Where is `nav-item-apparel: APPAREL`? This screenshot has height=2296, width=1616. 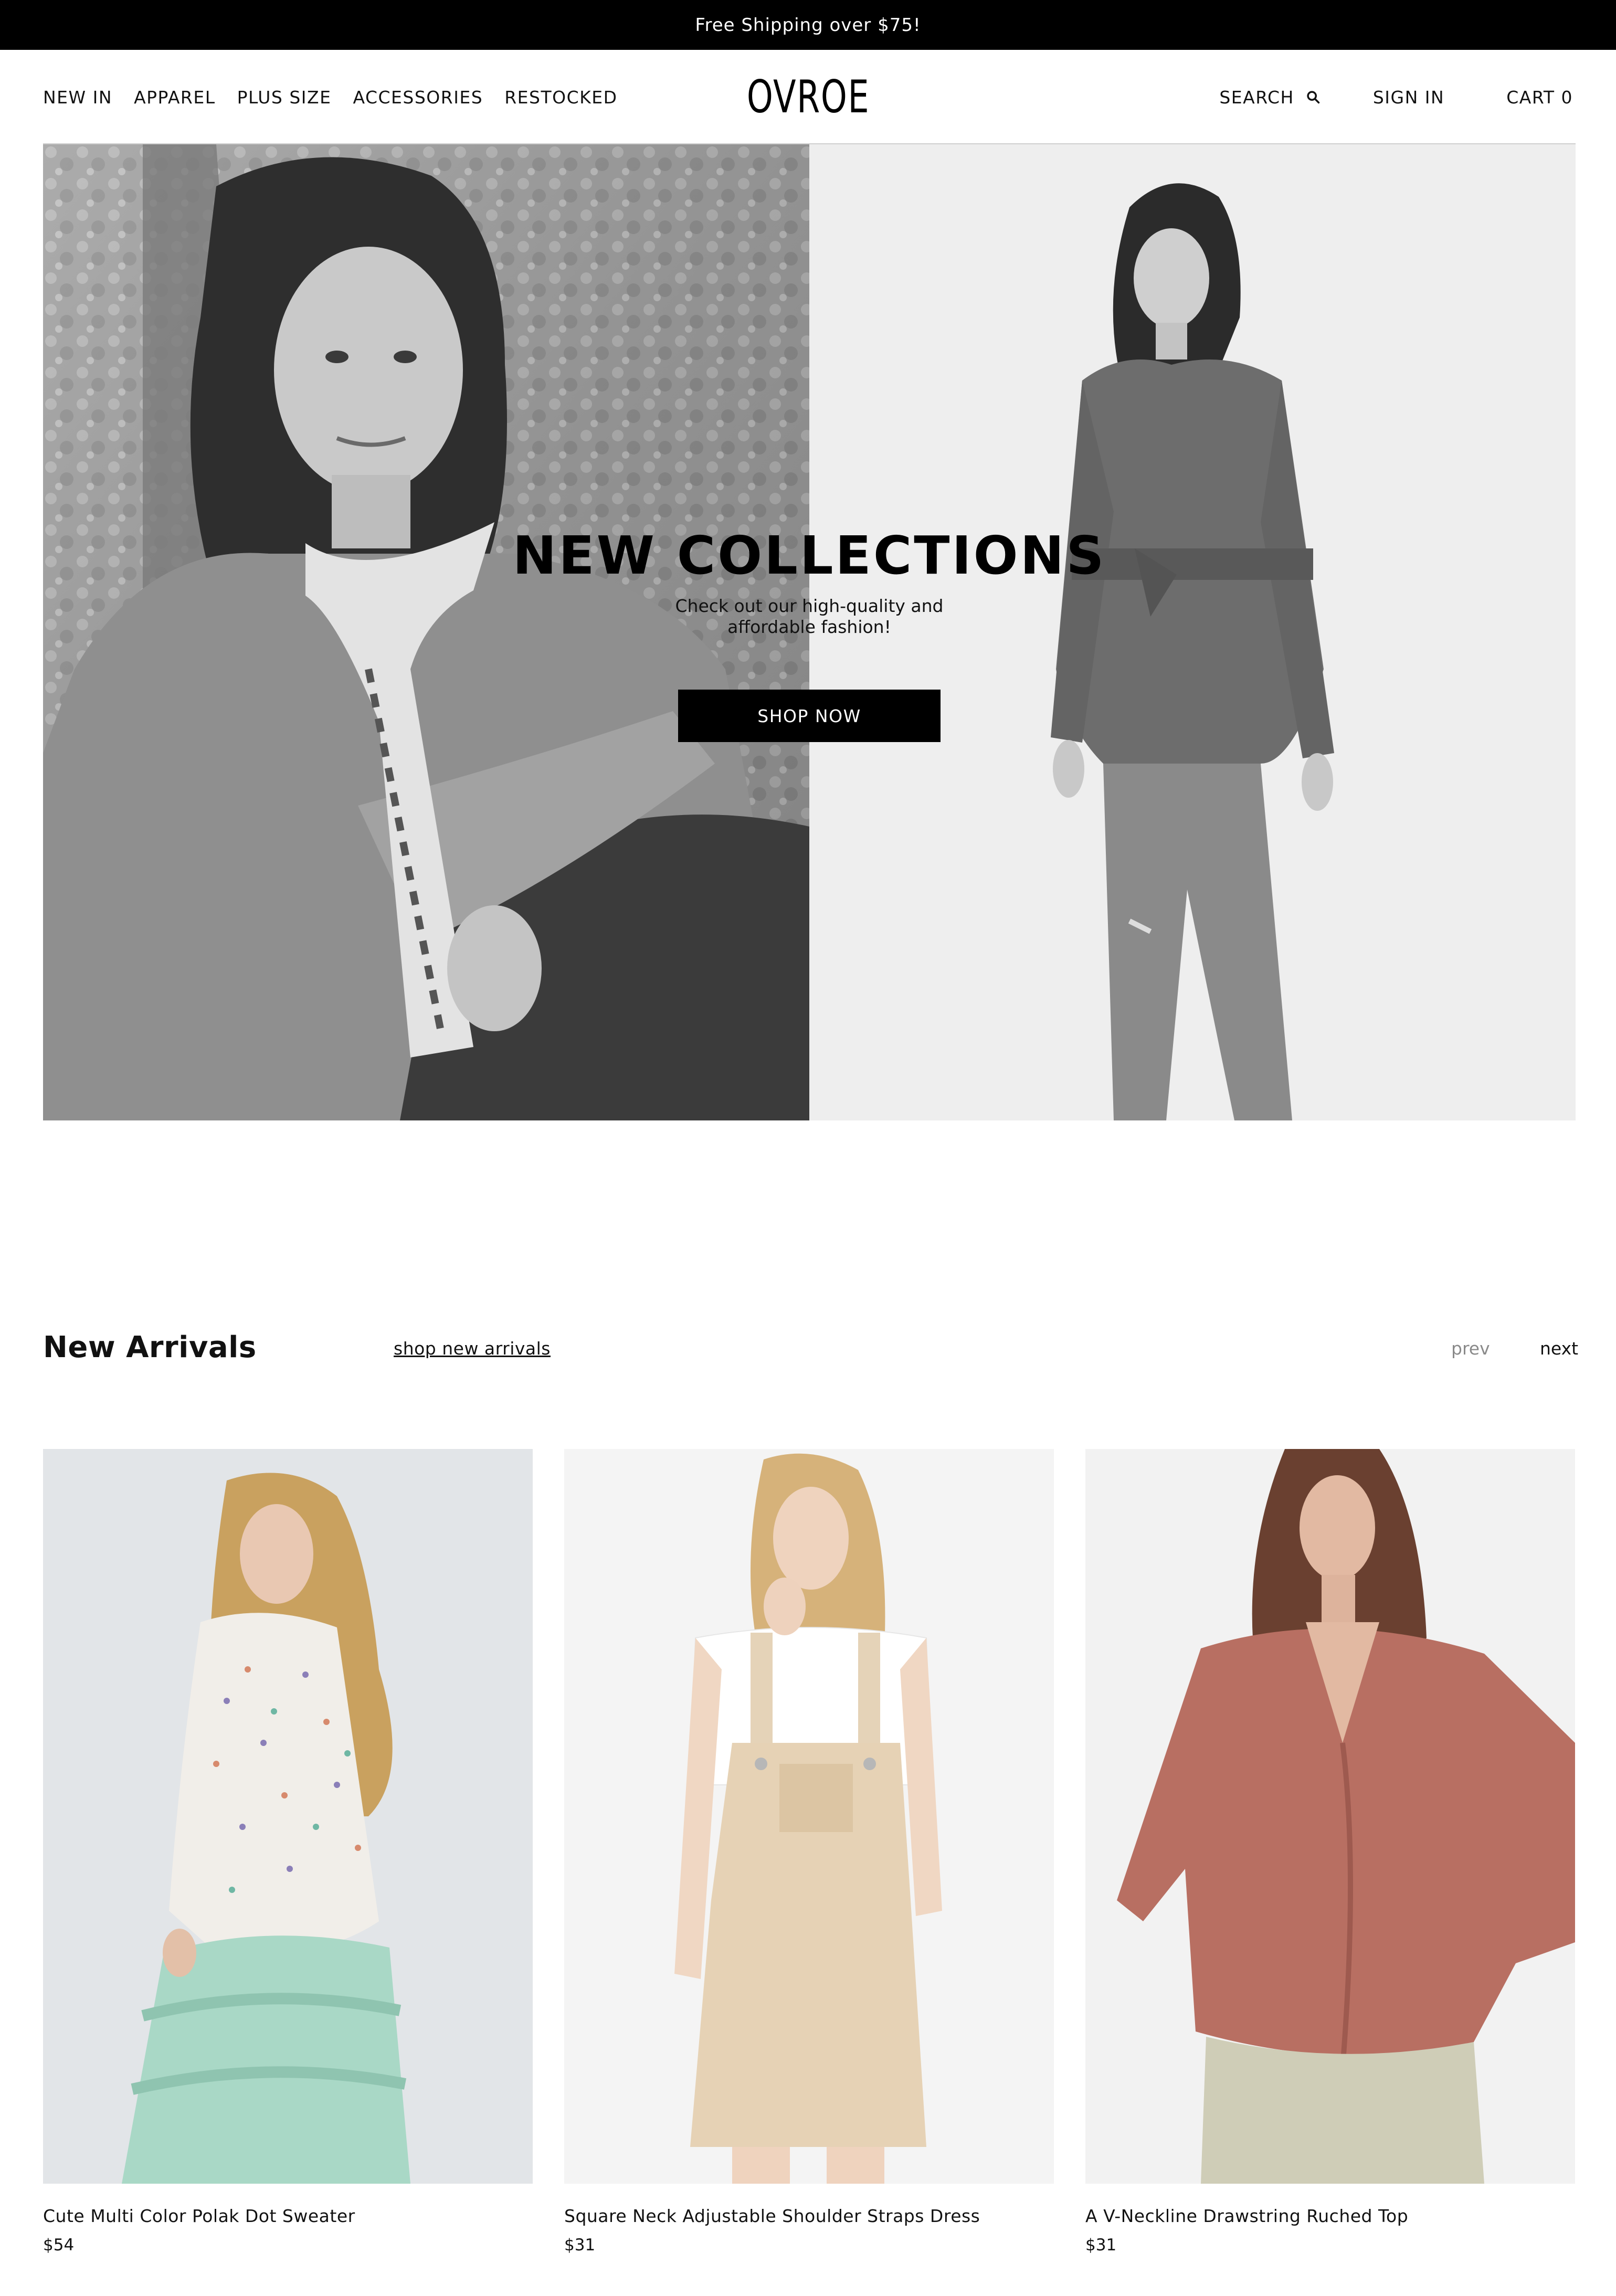
nav-item-apparel: APPAREL is located at coordinates (175, 97).